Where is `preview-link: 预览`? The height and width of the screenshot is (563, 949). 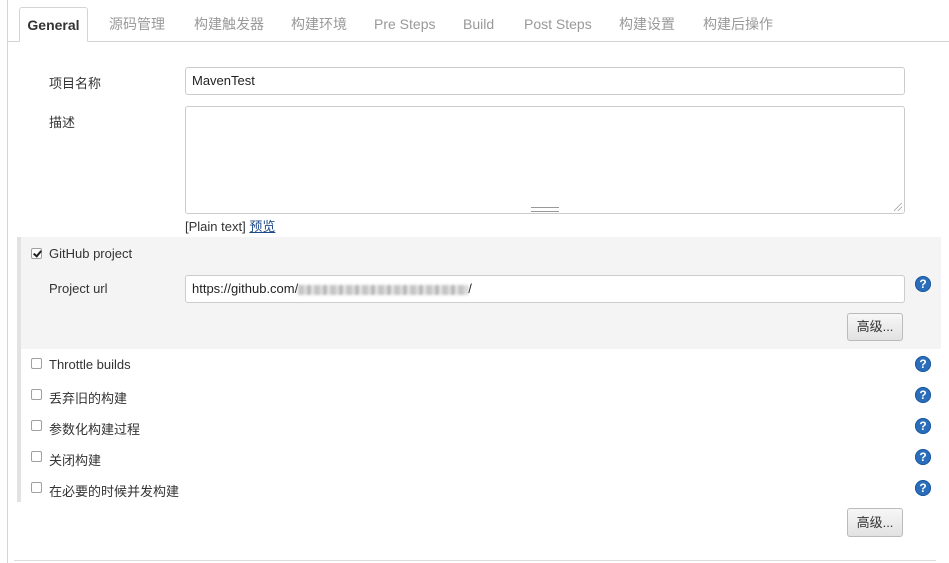 preview-link: 预览 is located at coordinates (262, 226).